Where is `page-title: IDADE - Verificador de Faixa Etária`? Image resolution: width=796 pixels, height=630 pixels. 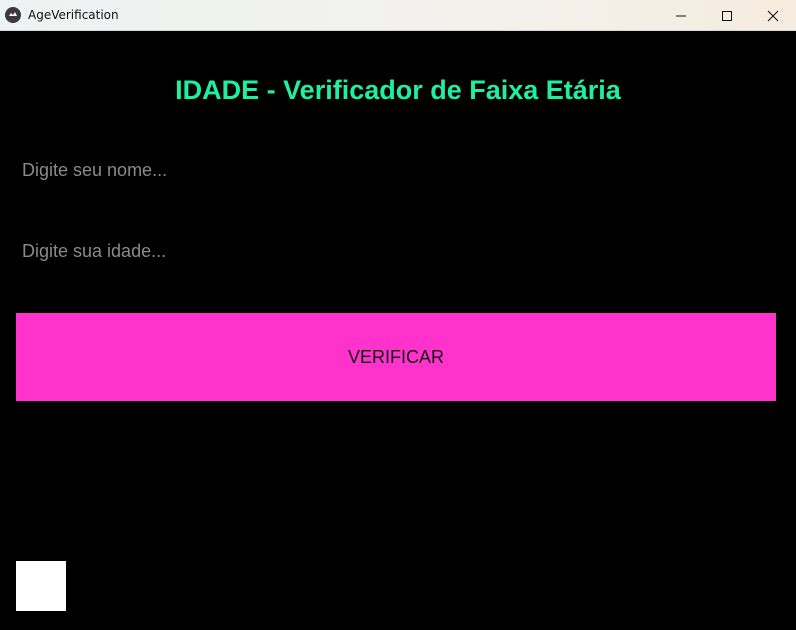 page-title: IDADE - Verificador de Faixa Etária is located at coordinates (398, 90).